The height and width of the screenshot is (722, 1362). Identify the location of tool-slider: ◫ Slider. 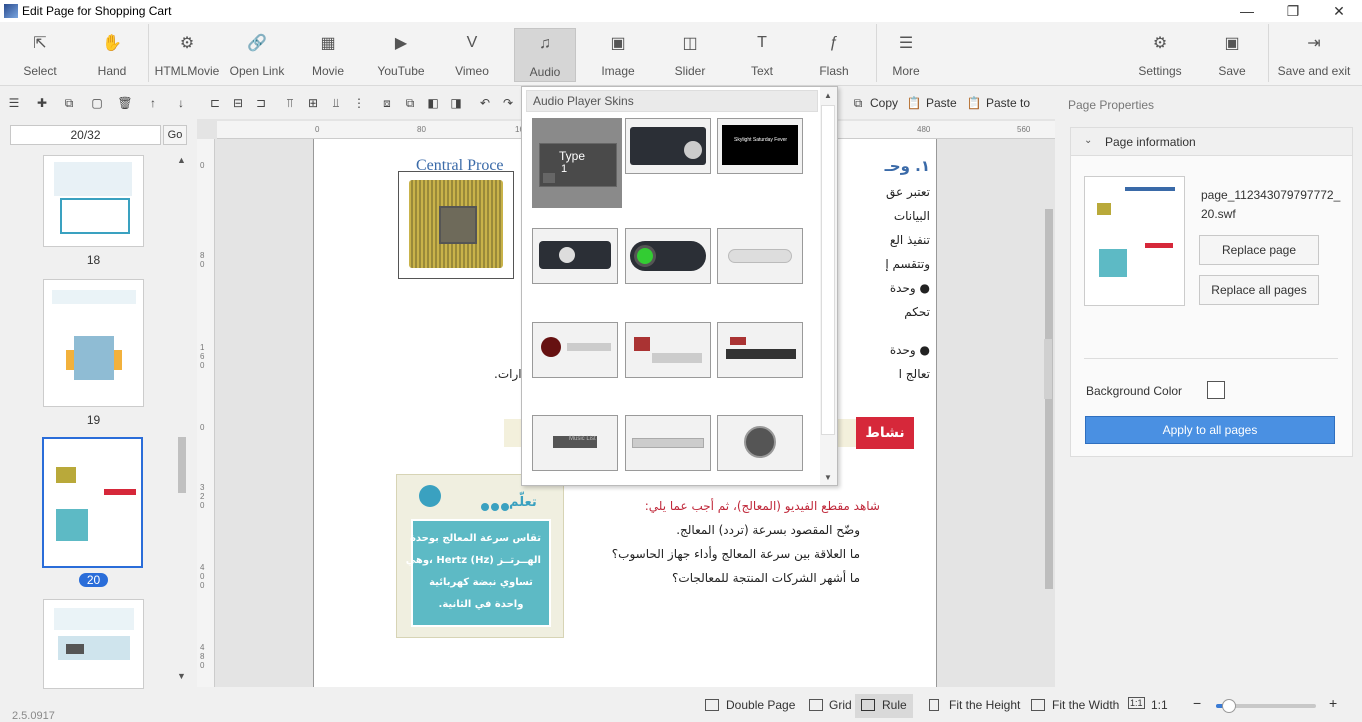
(690, 55).